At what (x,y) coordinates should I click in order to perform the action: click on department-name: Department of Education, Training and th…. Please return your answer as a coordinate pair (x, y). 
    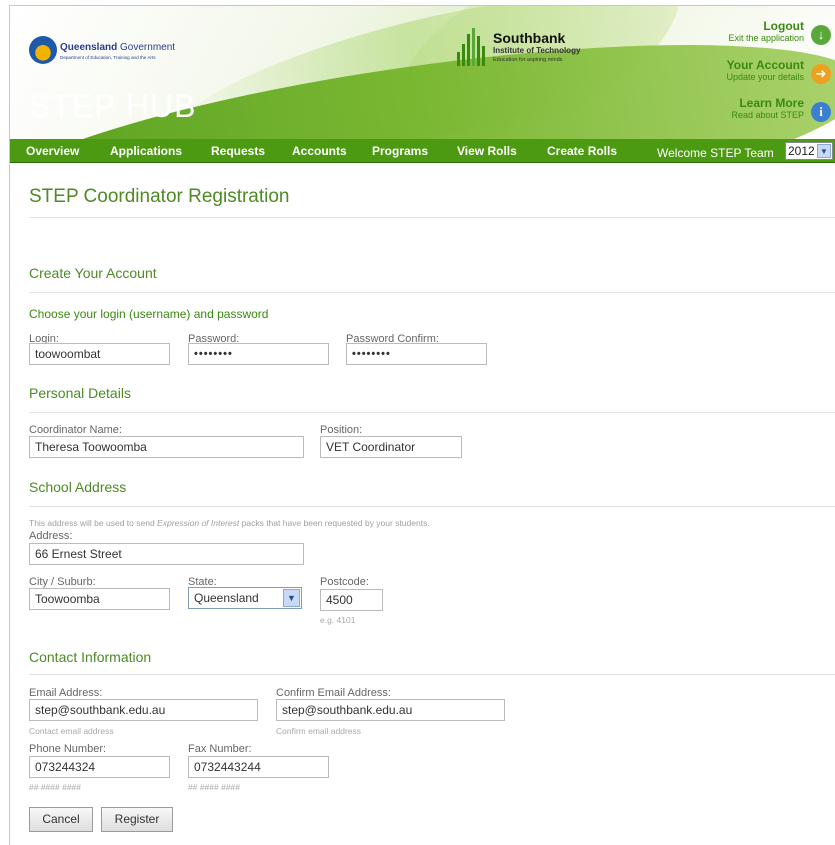
    Looking at the image, I should click on (108, 57).